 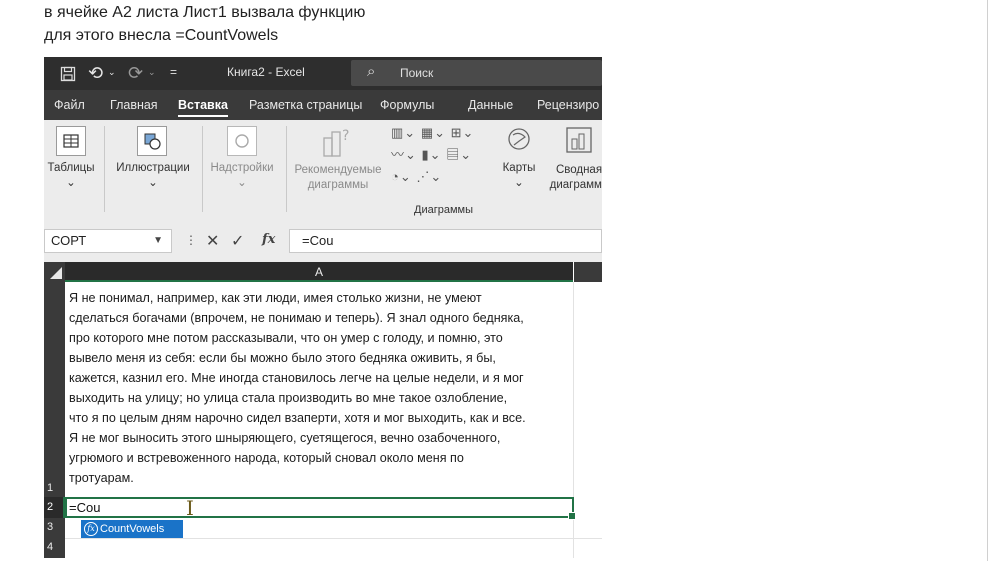 I want to click on pie-chart-icon: ◔⌄, so click(x=401, y=176).